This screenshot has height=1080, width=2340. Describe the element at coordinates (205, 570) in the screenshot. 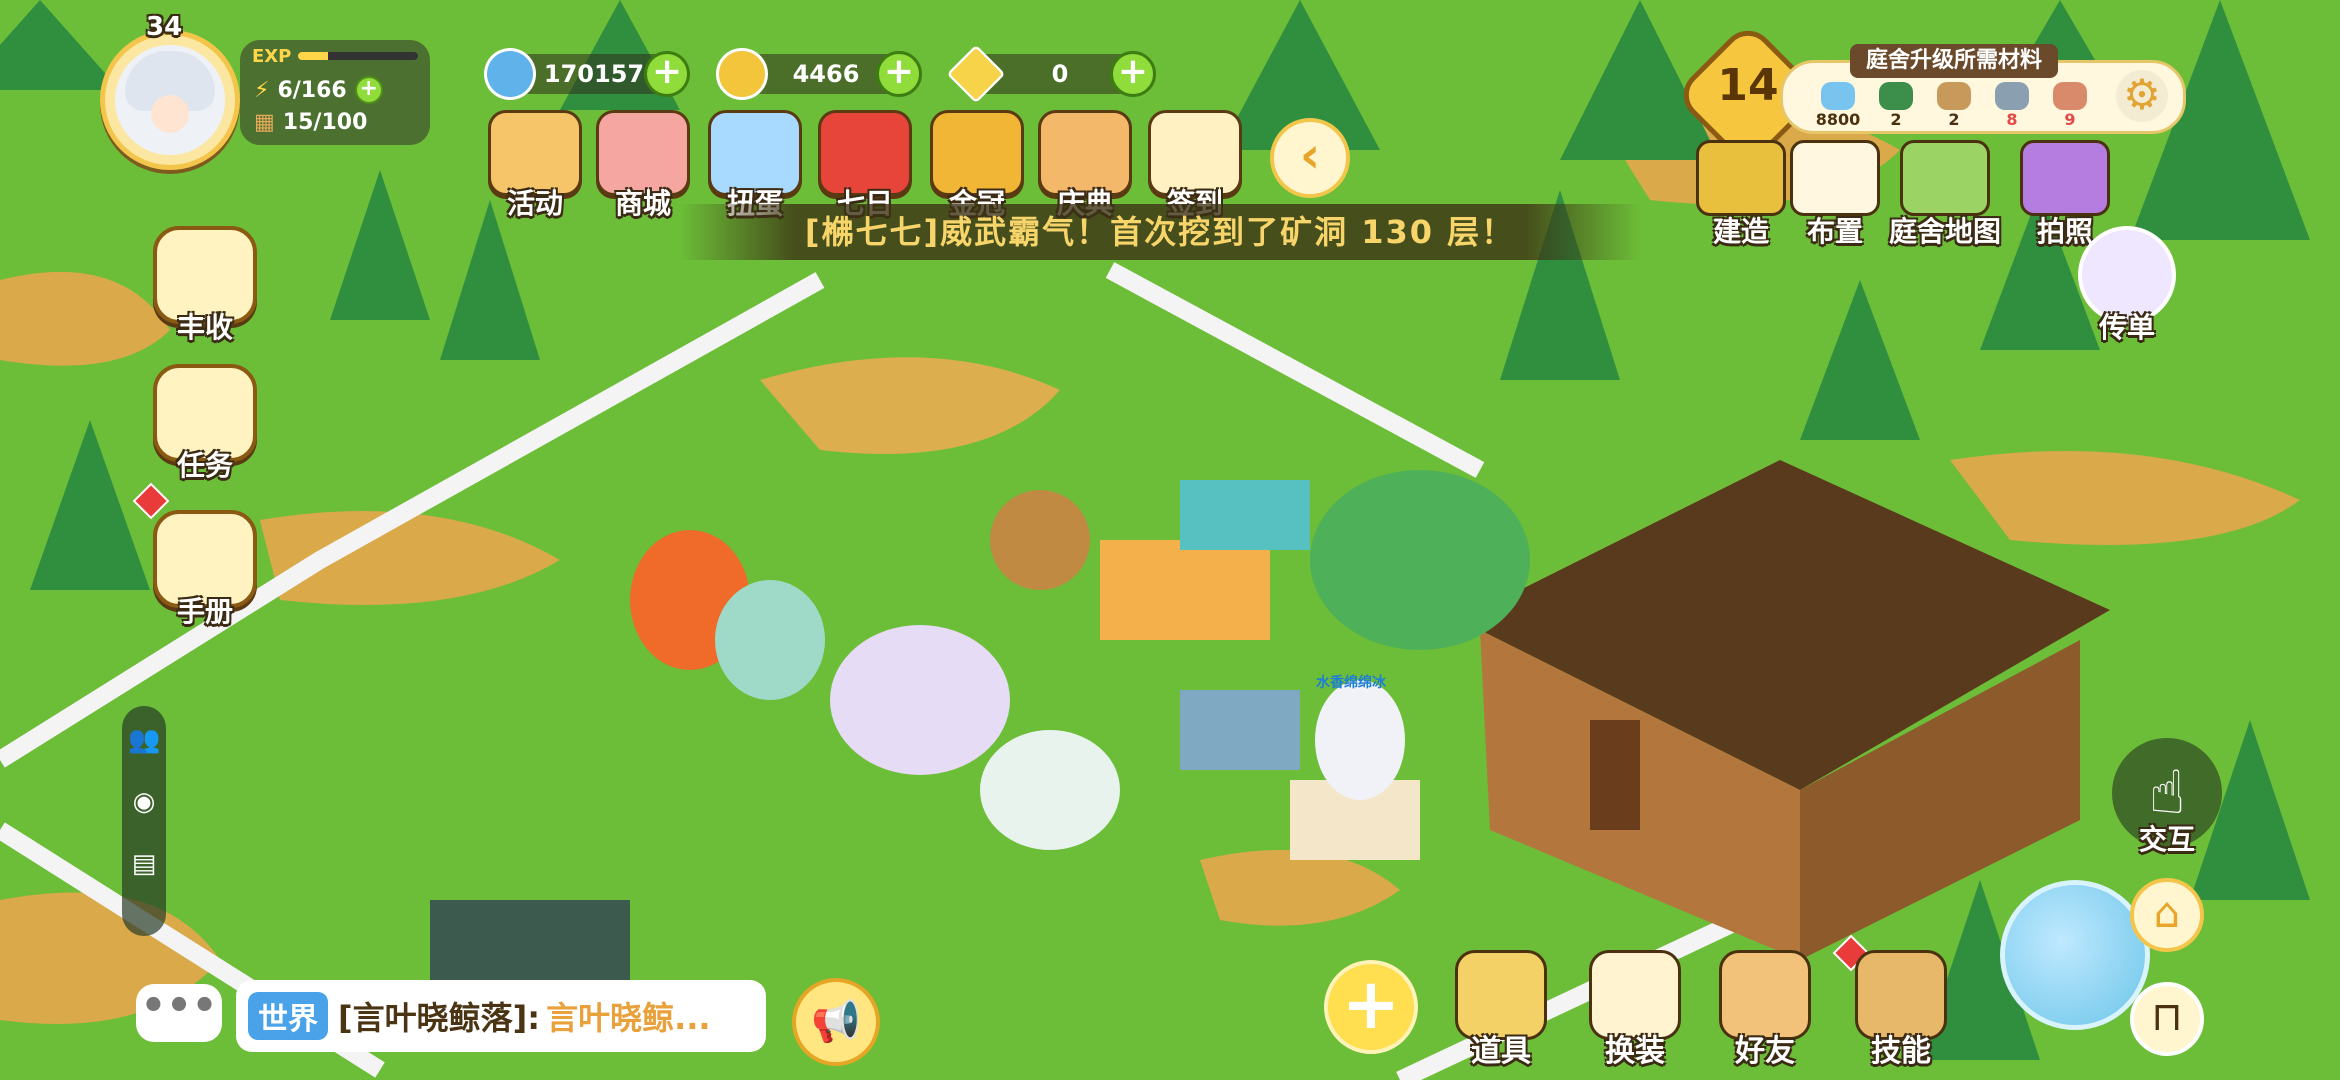

I see `handbook-button: 手册` at that location.